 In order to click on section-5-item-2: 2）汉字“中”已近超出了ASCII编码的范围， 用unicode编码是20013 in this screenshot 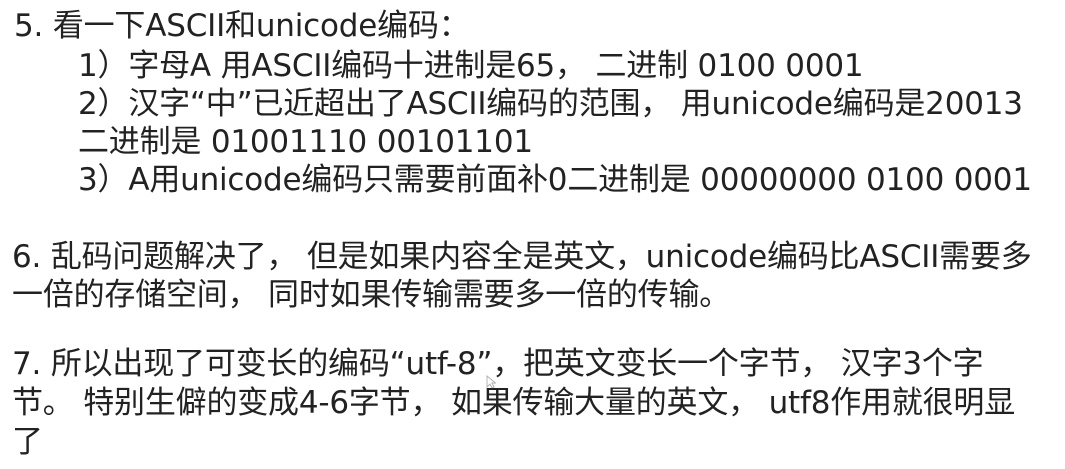, I will do `click(550, 104)`.